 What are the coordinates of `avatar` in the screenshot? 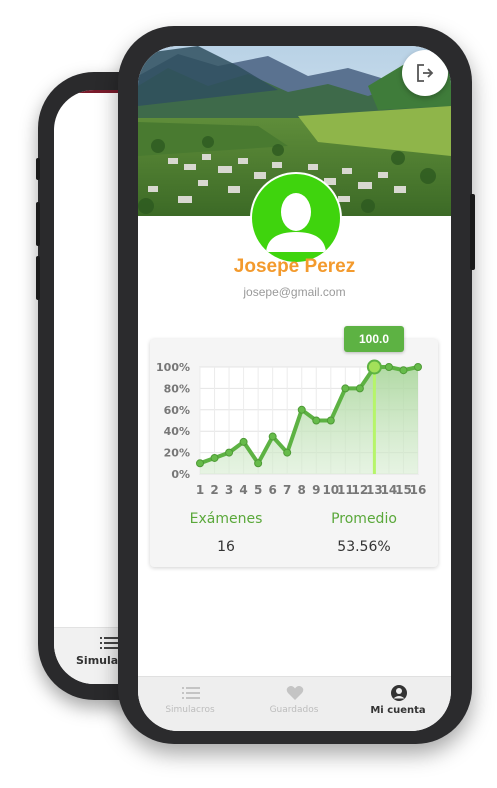 It's located at (296, 218).